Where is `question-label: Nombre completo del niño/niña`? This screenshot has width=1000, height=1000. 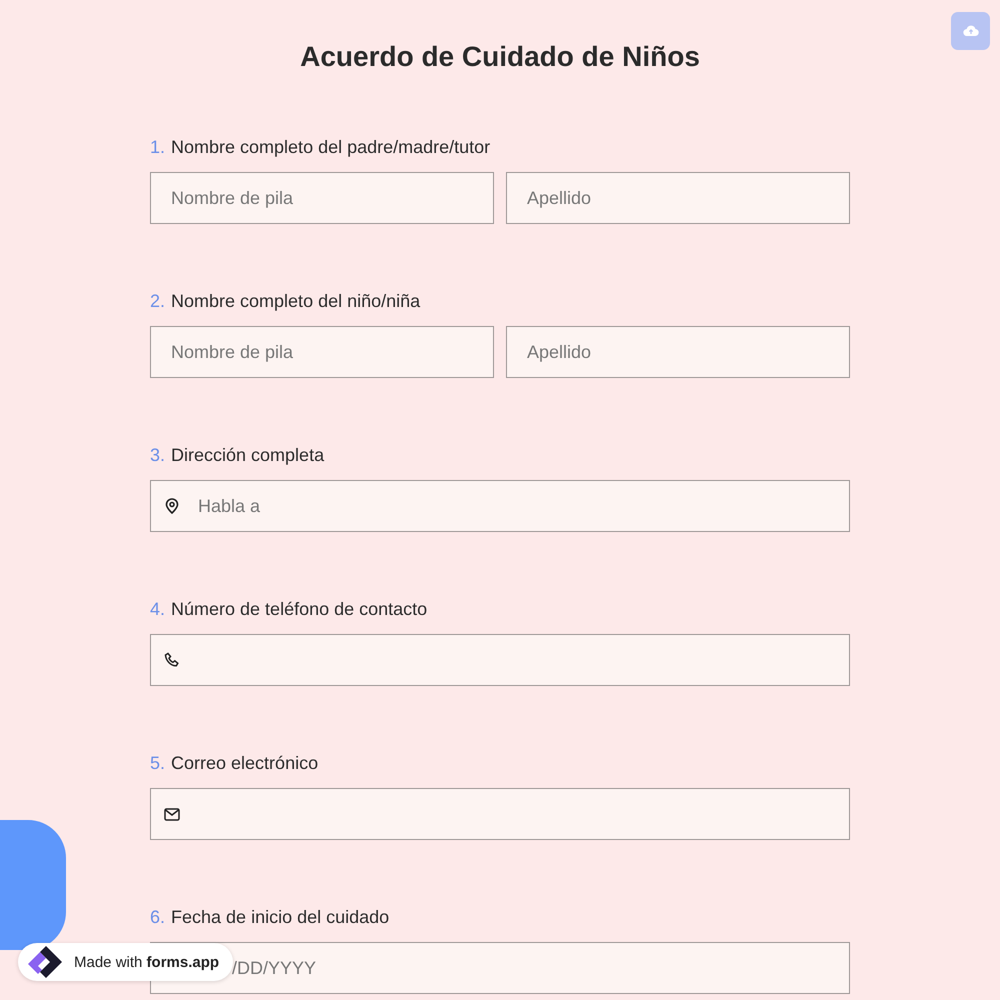
question-label: Nombre completo del niño/niña is located at coordinates (295, 301).